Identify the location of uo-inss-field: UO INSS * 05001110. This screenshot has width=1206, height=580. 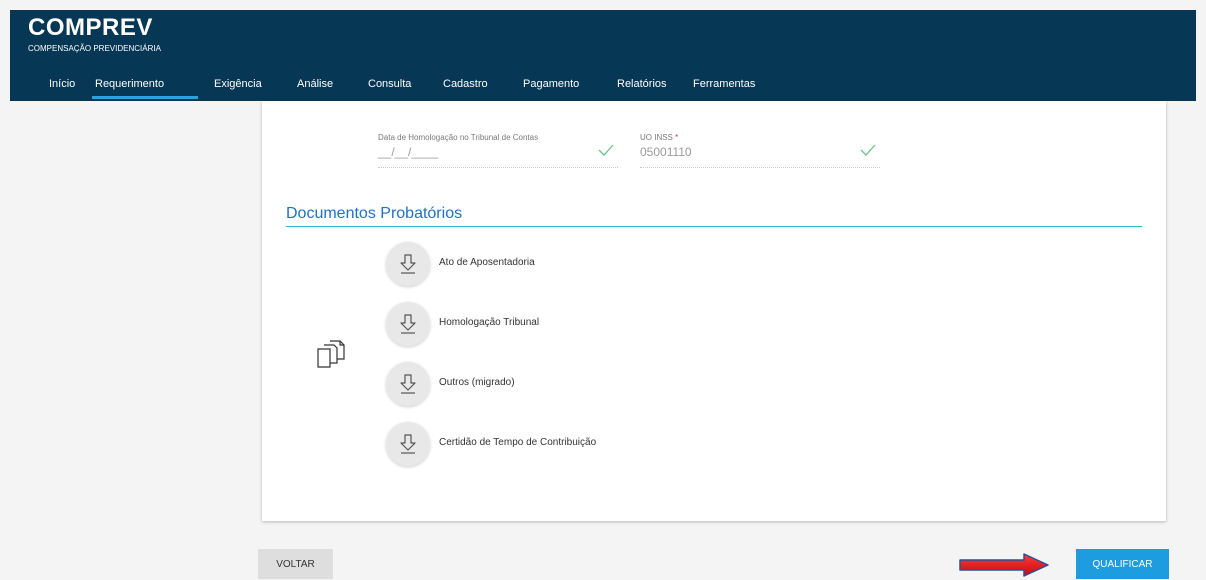
(760, 149).